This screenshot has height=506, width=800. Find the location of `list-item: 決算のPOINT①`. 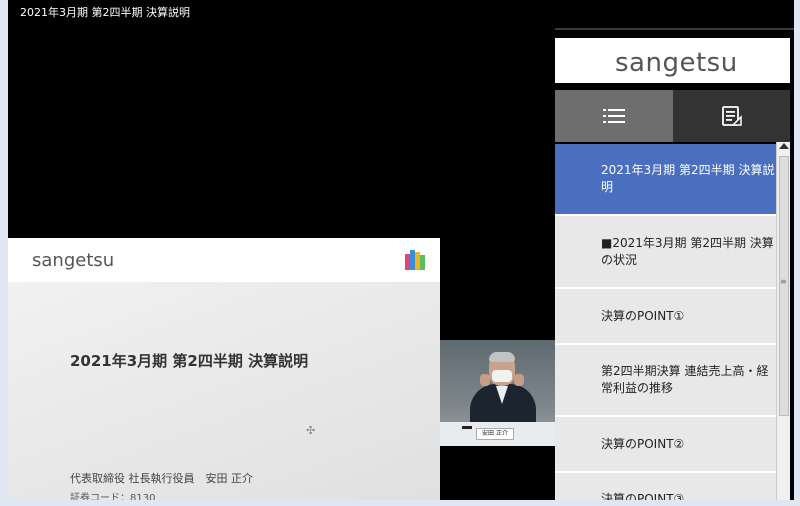

list-item: 決算のPOINT① is located at coordinates (665, 317).